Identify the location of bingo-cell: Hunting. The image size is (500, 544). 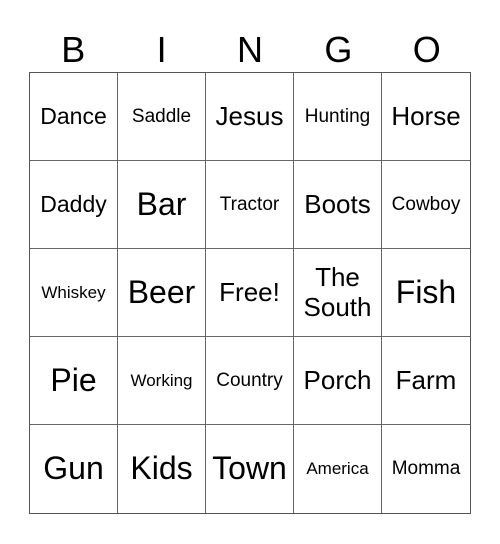
(338, 117).